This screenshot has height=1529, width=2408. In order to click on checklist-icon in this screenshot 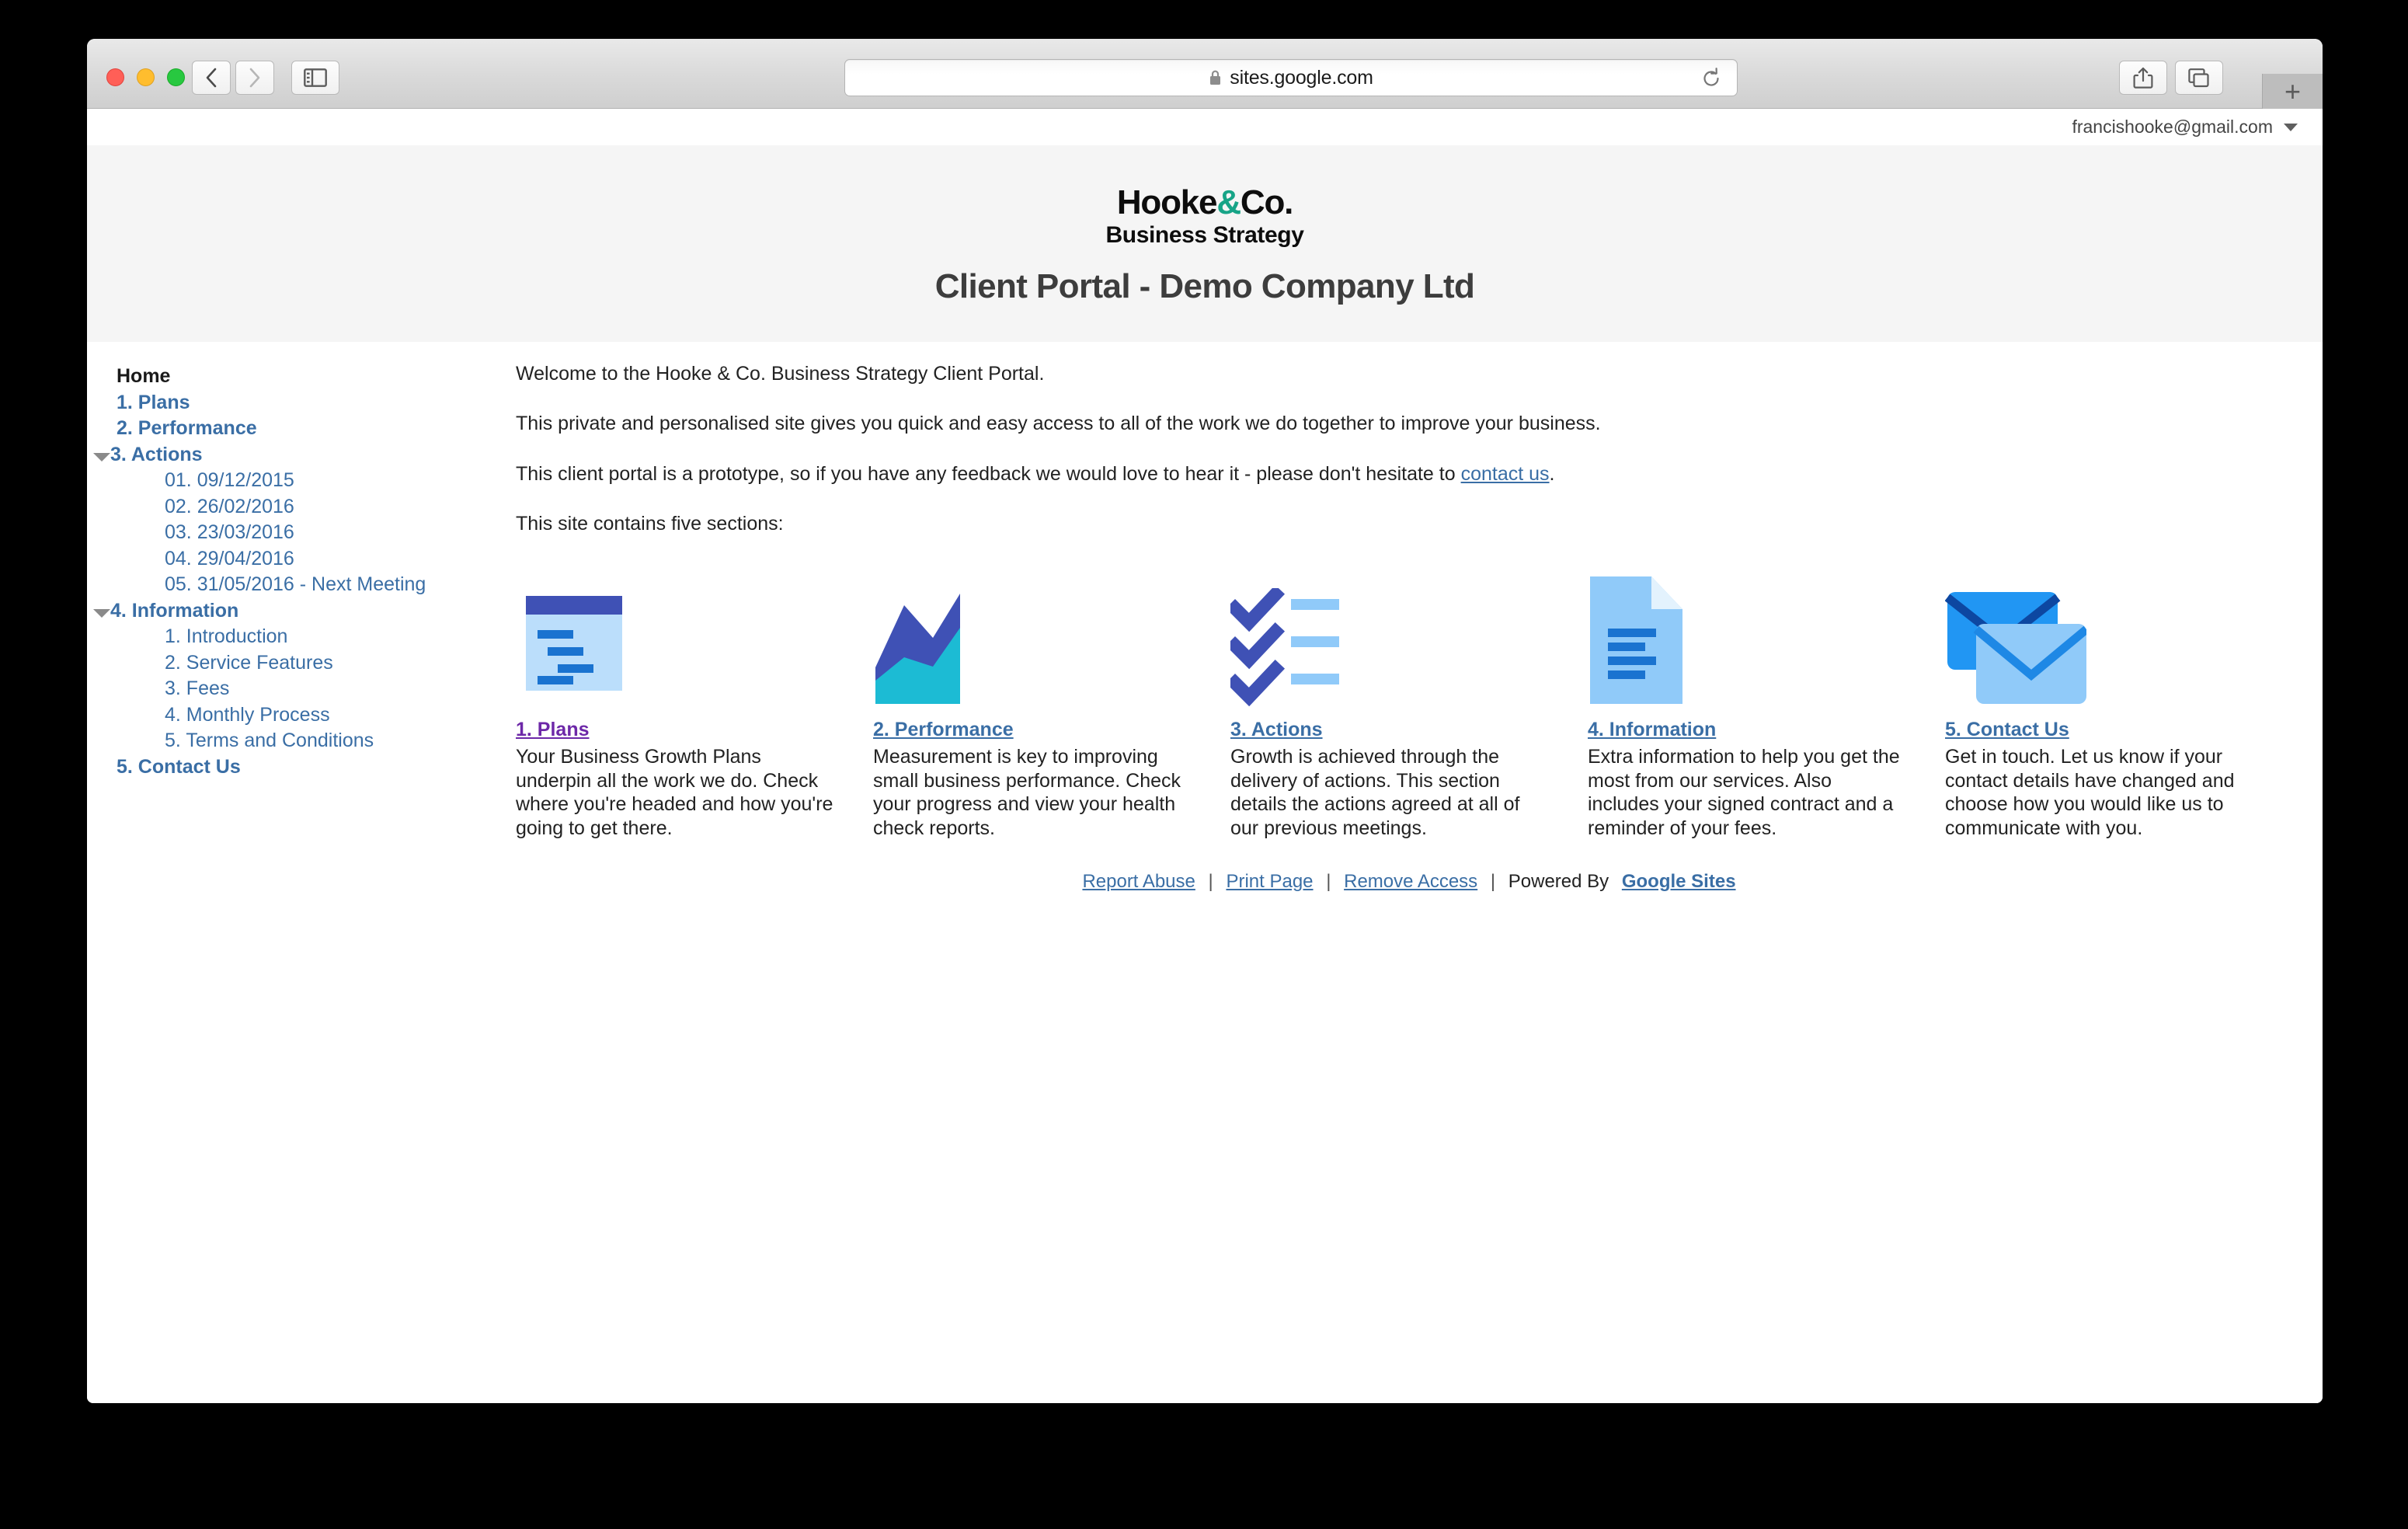, I will do `click(1390, 634)`.